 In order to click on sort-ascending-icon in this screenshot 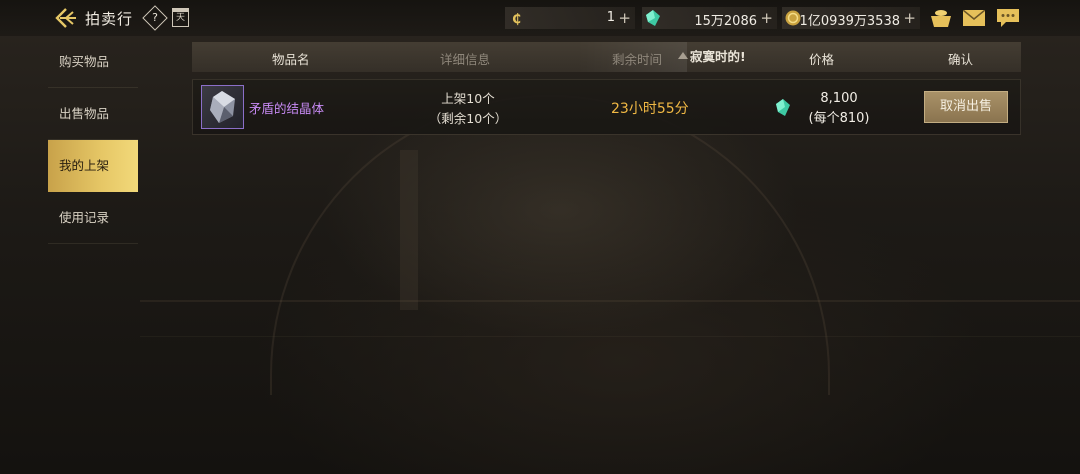, I will do `click(683, 55)`.